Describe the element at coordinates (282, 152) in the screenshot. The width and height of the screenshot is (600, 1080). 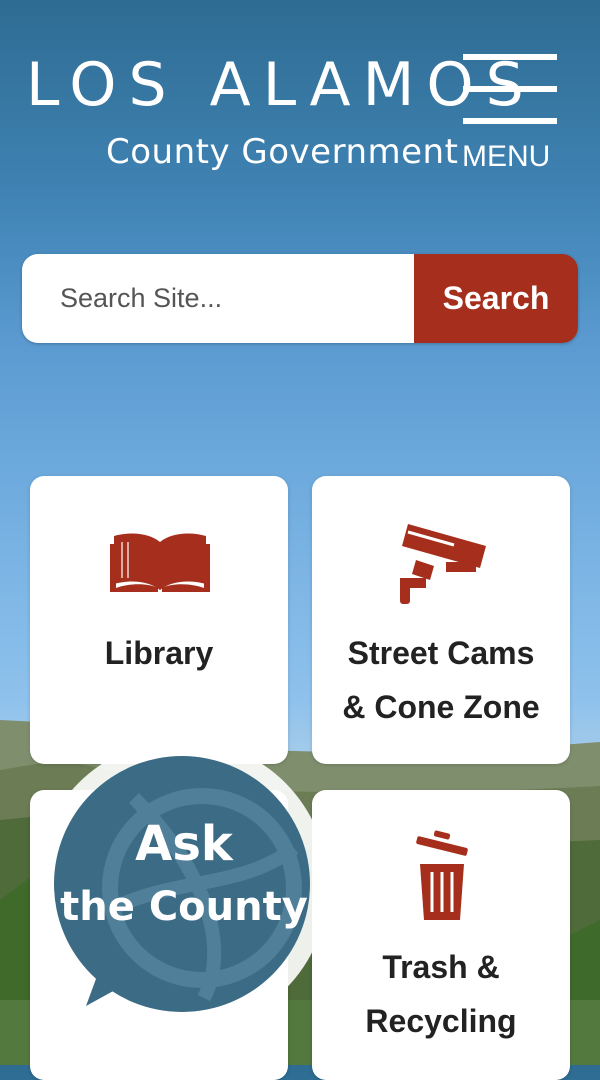
I see `logo-subtitle: County Government` at that location.